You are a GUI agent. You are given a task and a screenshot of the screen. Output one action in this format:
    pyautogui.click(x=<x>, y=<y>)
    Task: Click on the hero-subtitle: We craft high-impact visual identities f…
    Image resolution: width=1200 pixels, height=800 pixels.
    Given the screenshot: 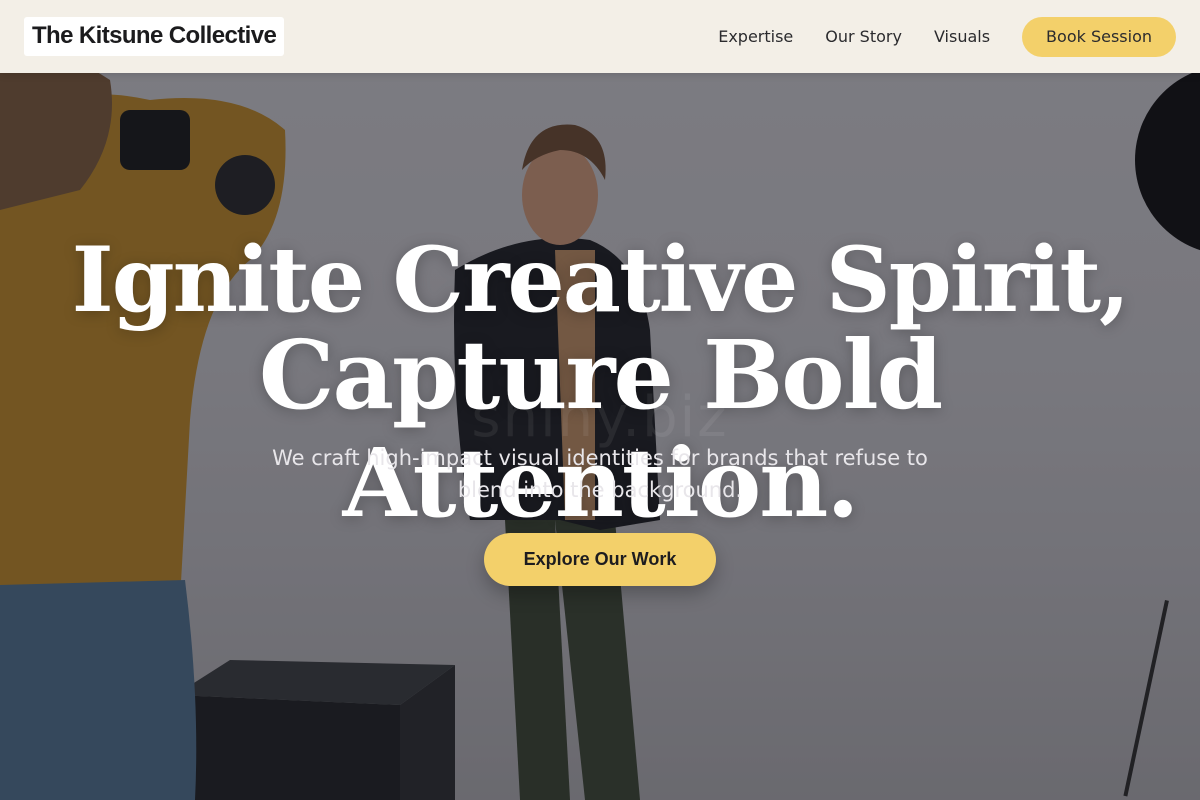 What is the action you would take?
    pyautogui.click(x=600, y=474)
    